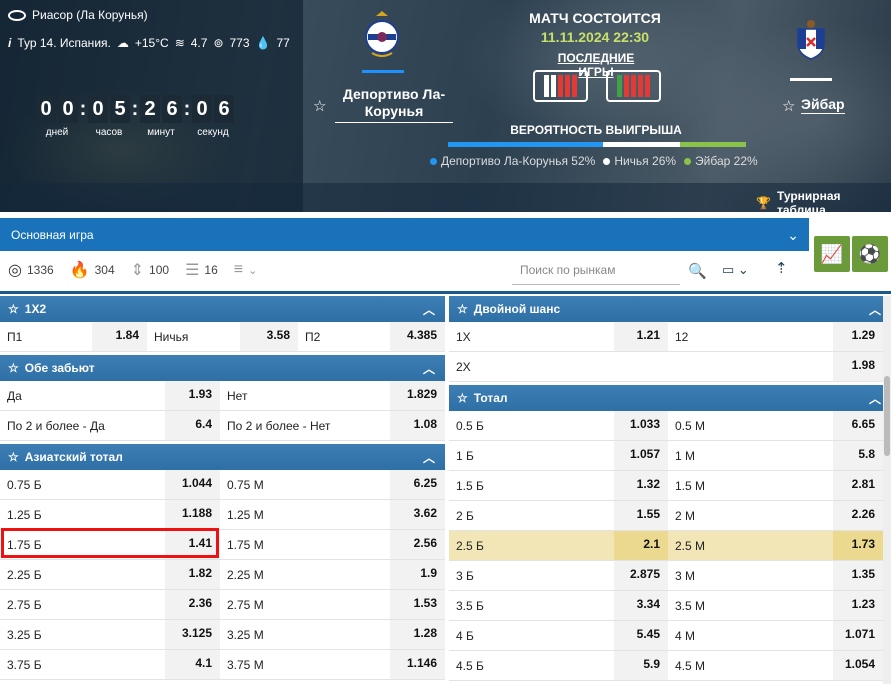 The height and width of the screenshot is (684, 891). What do you see at coordinates (417, 514) in the screenshot?
I see `odds-button: 3.62` at bounding box center [417, 514].